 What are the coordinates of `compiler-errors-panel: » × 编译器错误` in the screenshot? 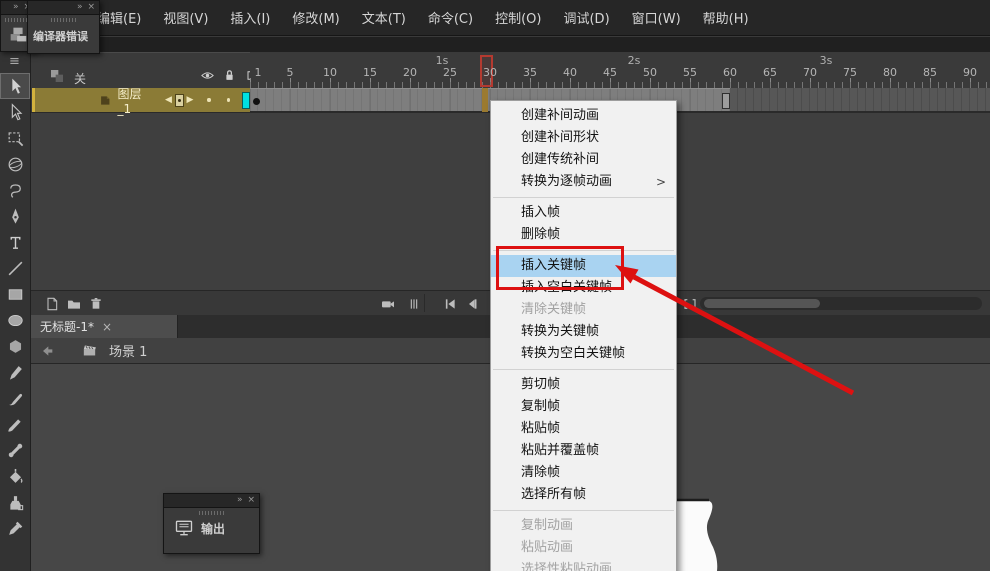 It's located at (63, 27).